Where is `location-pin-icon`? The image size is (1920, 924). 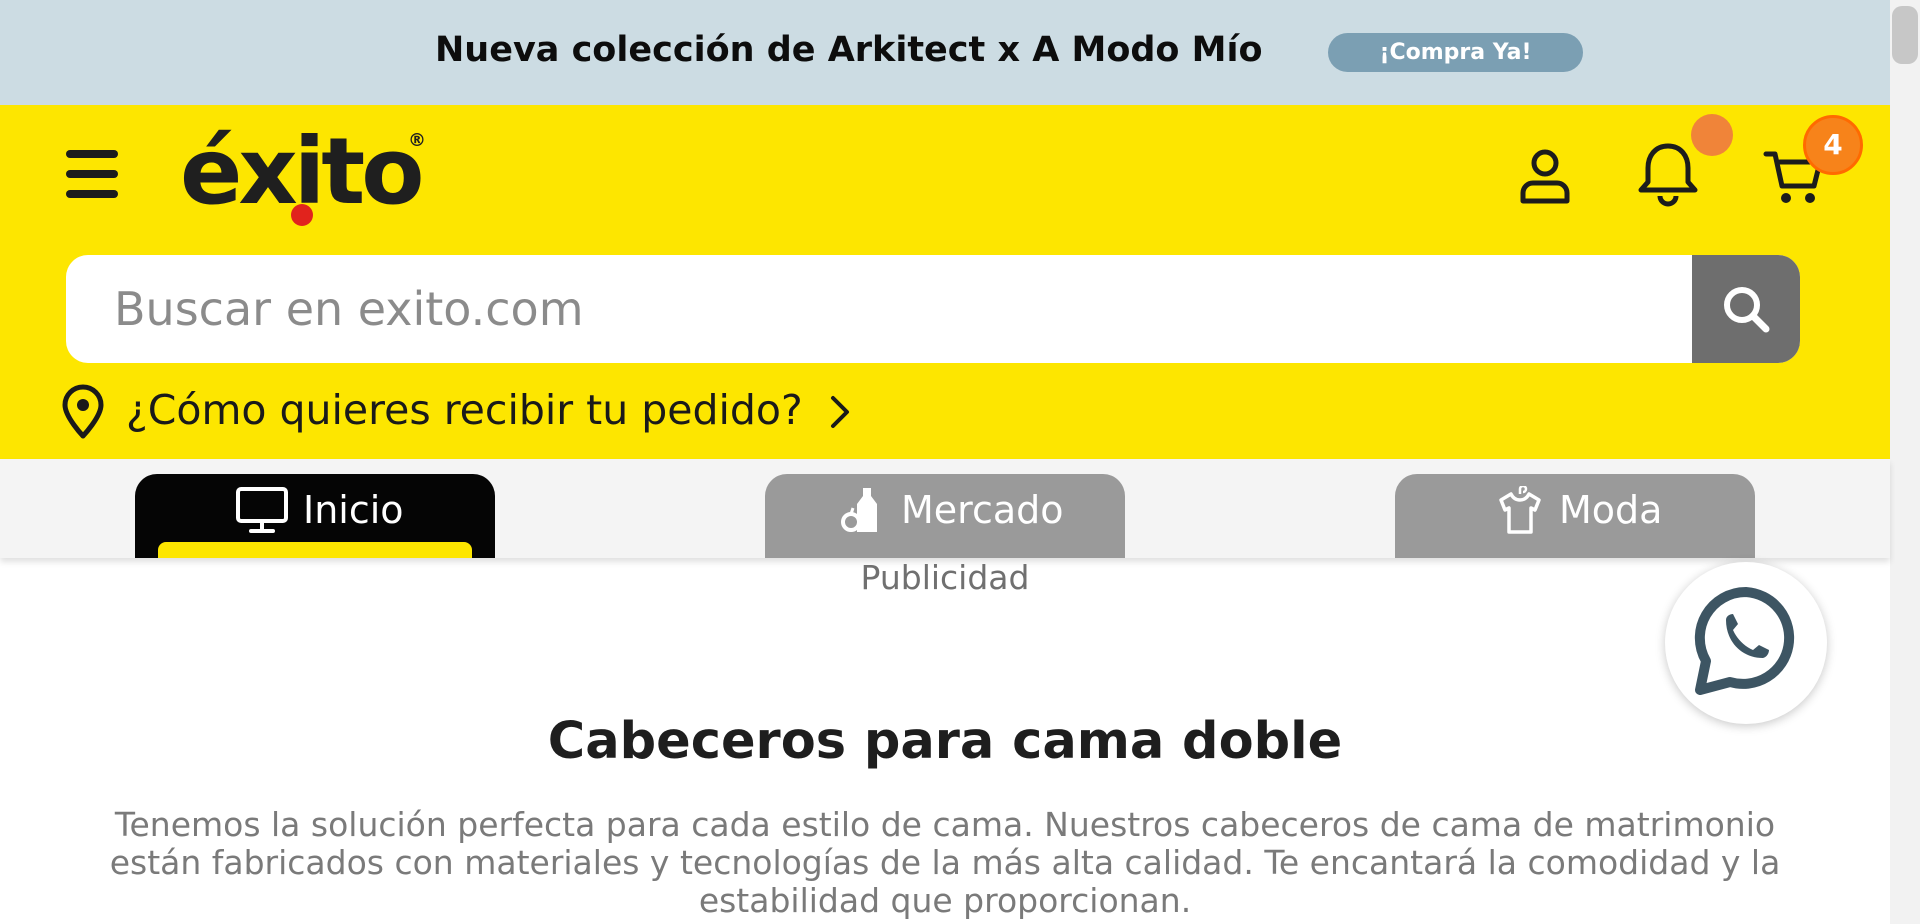 location-pin-icon is located at coordinates (83, 411).